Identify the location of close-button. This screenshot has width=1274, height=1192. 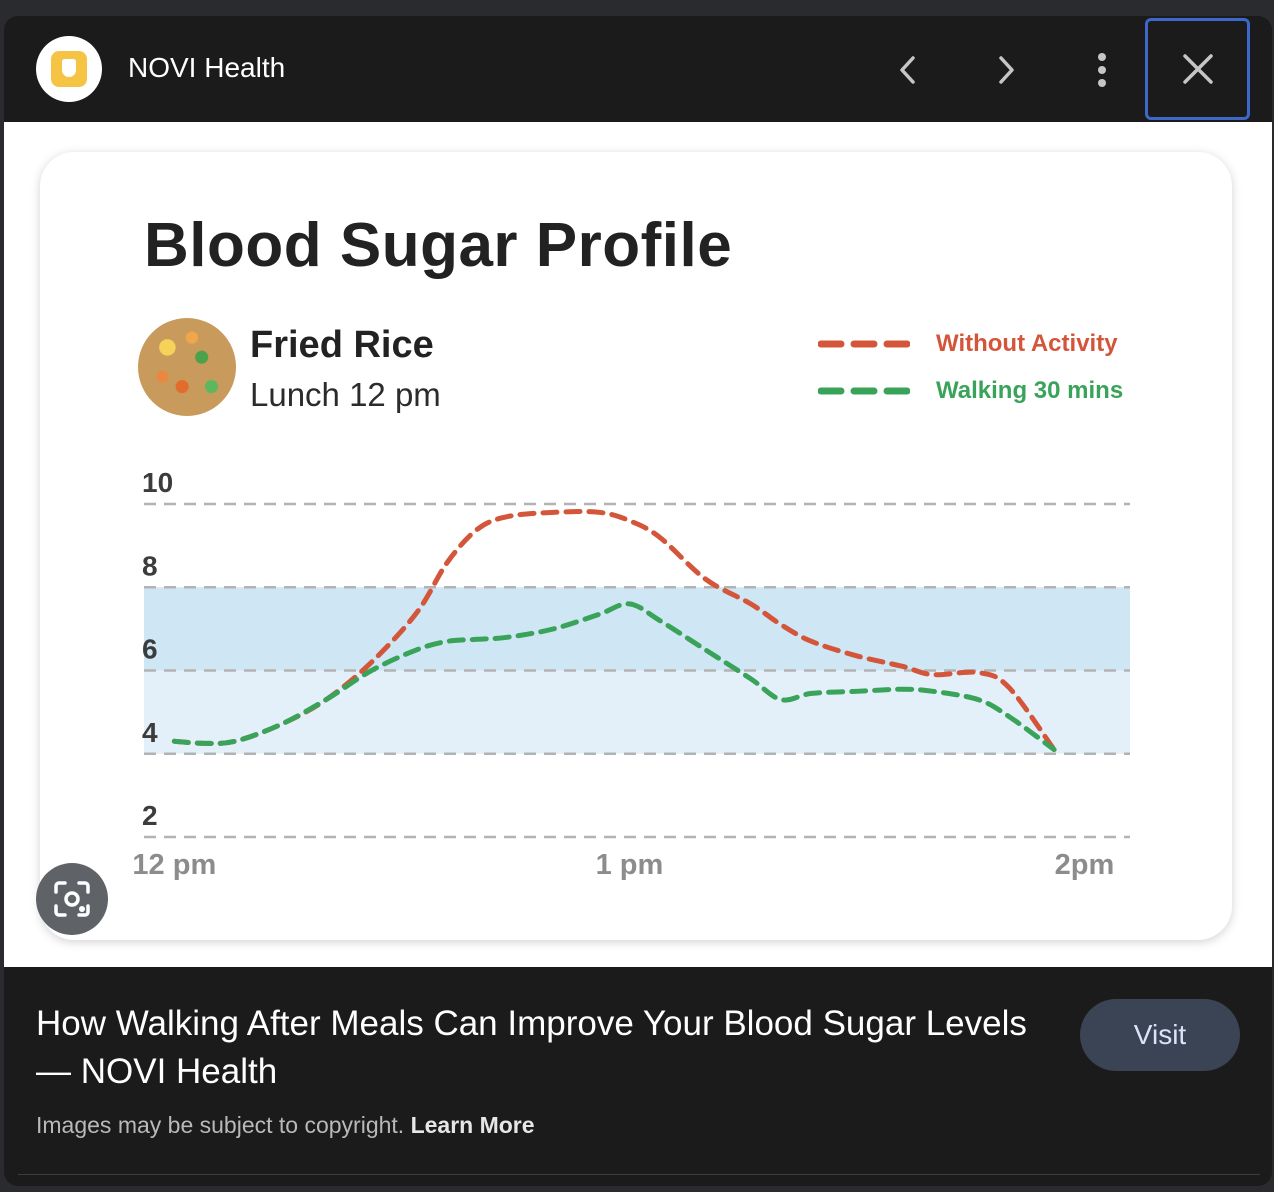
(1197, 69).